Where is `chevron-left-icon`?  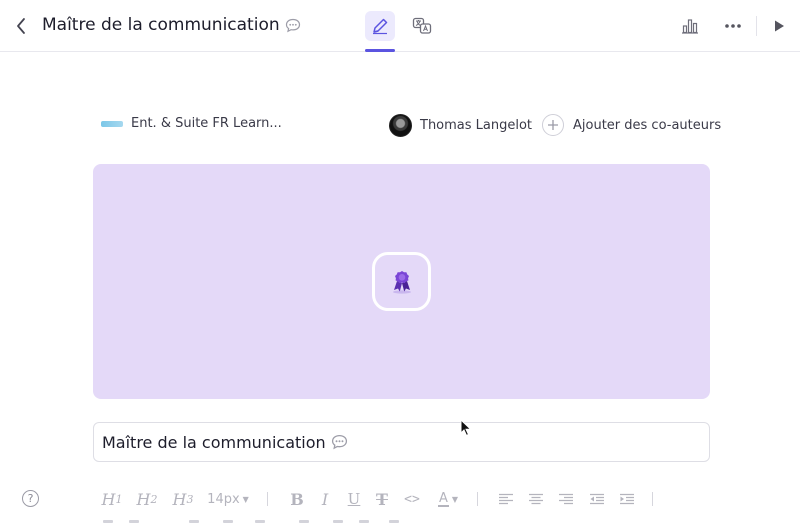 chevron-left-icon is located at coordinates (21, 26).